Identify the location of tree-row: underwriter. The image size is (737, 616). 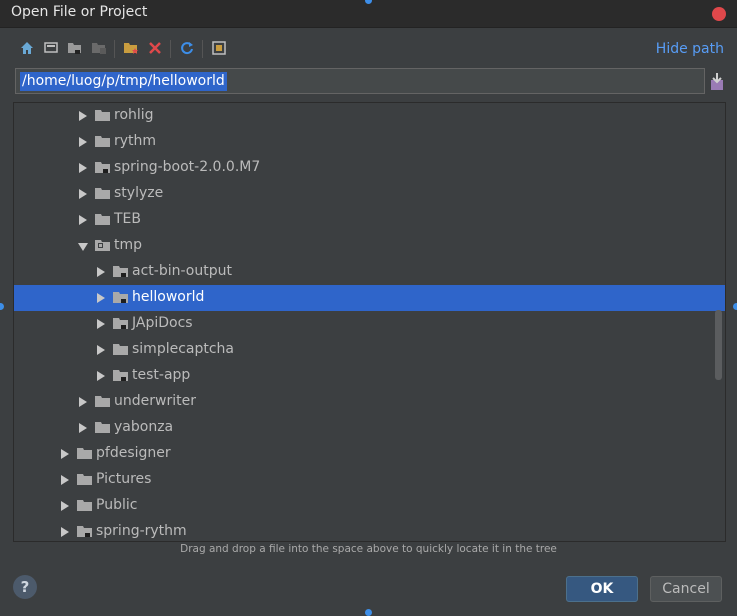
(369, 402).